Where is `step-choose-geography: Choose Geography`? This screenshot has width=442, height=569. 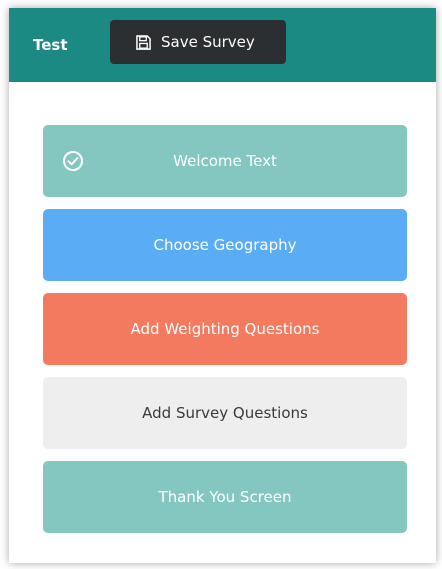
step-choose-geography: Choose Geography is located at coordinates (225, 245).